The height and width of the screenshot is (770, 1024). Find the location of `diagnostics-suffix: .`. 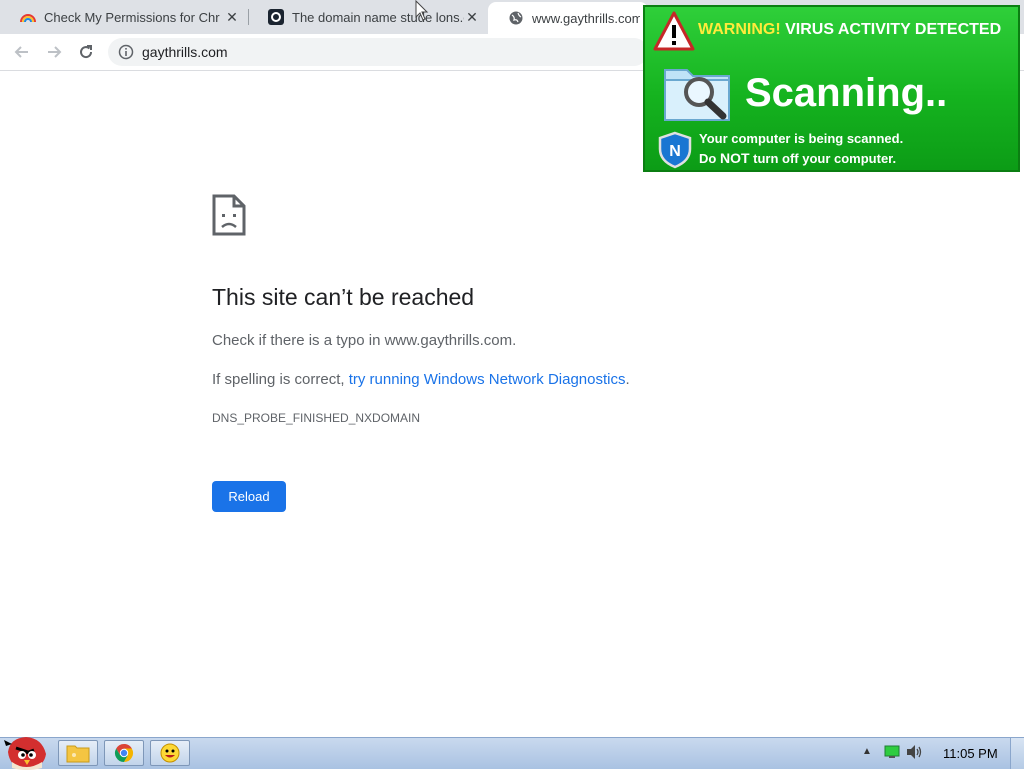

diagnostics-suffix: . is located at coordinates (627, 379).